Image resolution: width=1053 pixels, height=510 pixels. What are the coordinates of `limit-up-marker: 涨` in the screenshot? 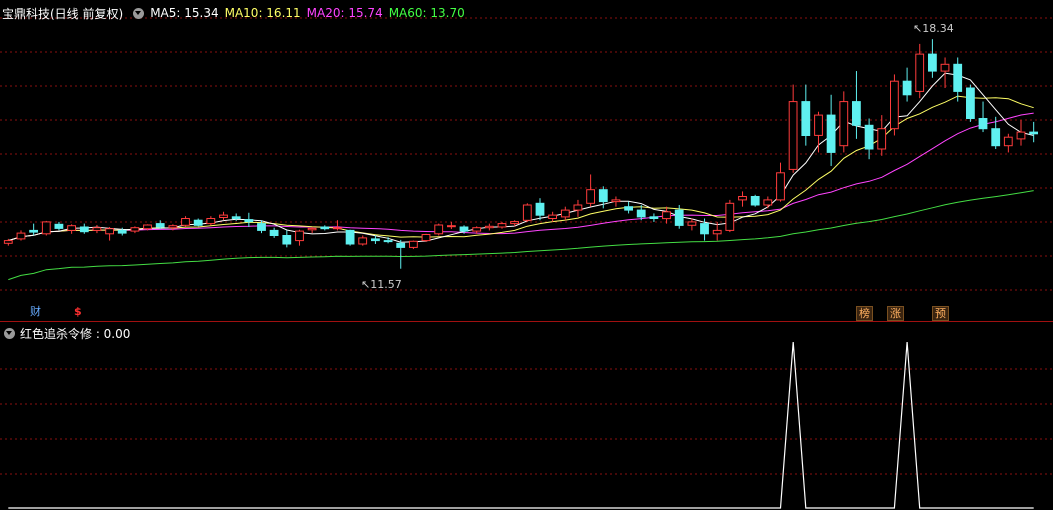 It's located at (895, 313).